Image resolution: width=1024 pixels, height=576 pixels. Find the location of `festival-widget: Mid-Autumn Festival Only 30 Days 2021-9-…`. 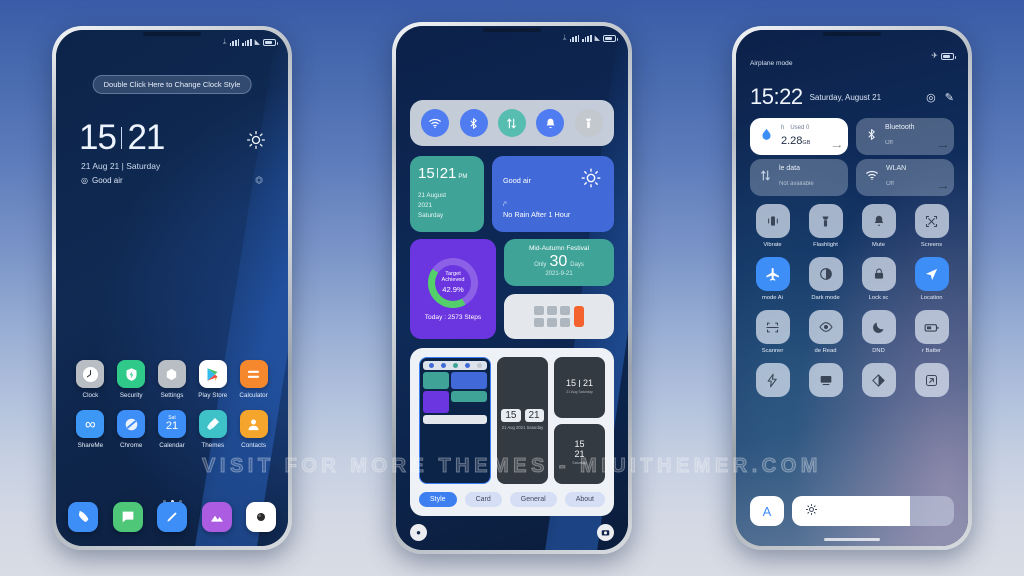

festival-widget: Mid-Autumn Festival Only 30 Days 2021-9-… is located at coordinates (559, 262).